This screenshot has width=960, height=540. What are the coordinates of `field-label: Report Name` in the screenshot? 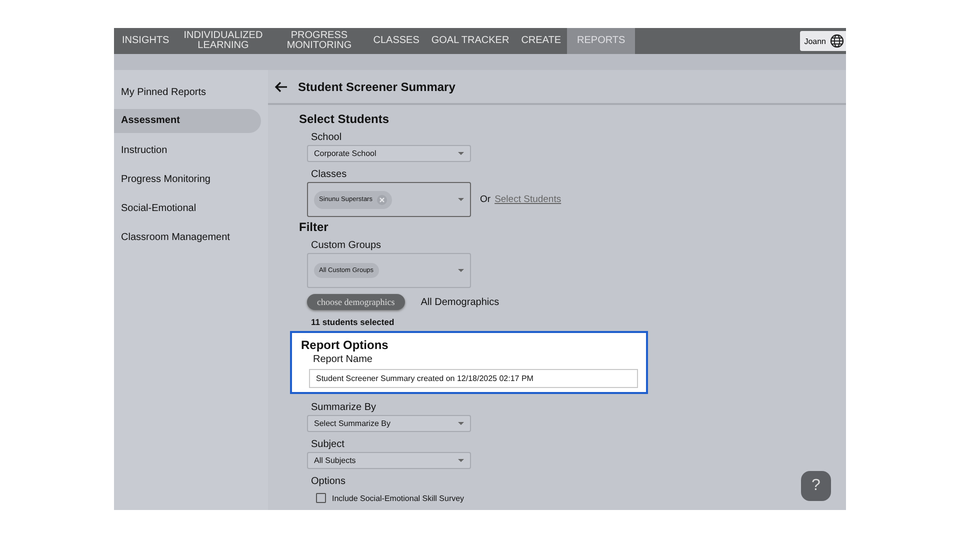 It's located at (343, 359).